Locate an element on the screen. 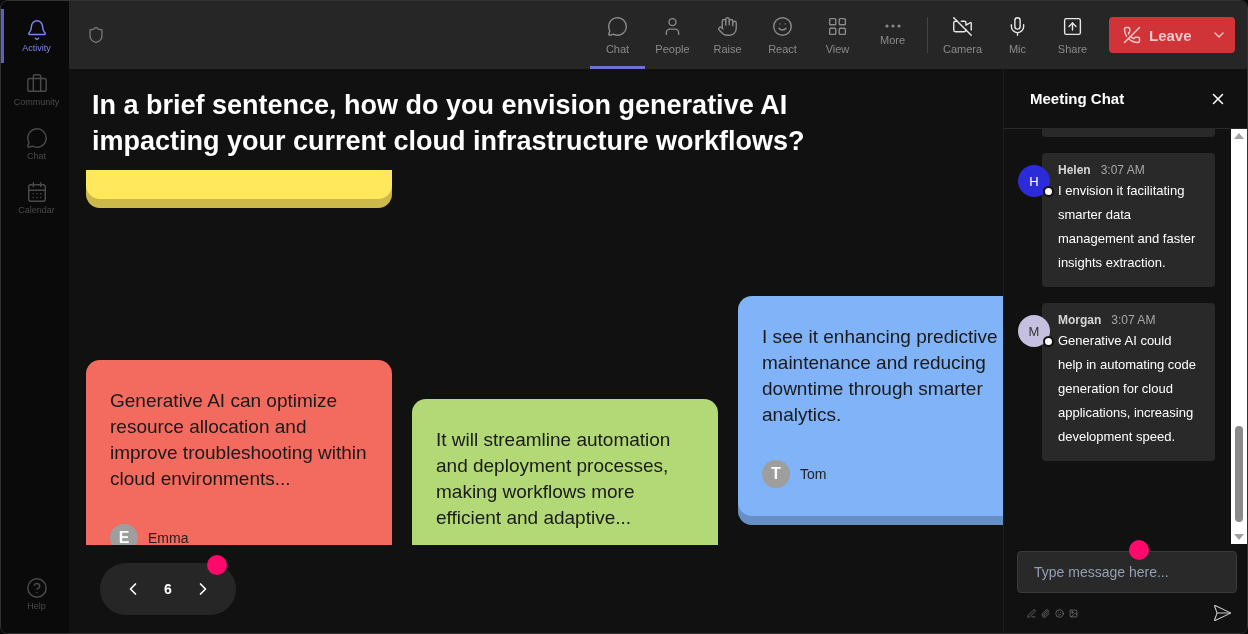 This screenshot has width=1248, height=634. question-title: In a brief sentence, how do you envision generative AI impacting your current cloud infrastructure workflows? is located at coordinates (448, 123).